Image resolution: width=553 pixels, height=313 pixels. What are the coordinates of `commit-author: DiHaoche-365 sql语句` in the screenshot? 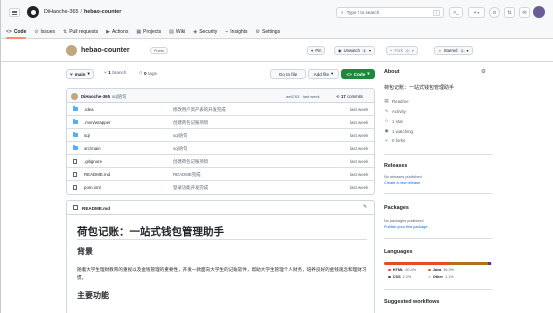 It's located at (103, 97).